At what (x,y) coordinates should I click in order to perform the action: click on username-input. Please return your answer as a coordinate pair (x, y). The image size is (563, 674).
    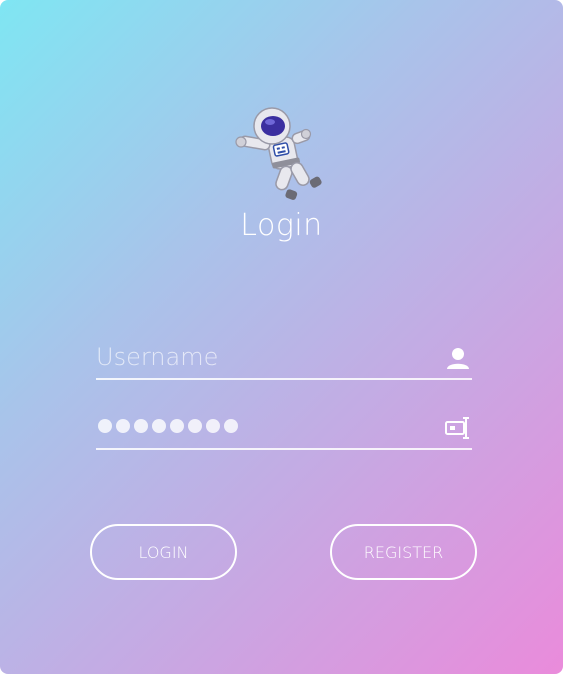
    Looking at the image, I should click on (261, 357).